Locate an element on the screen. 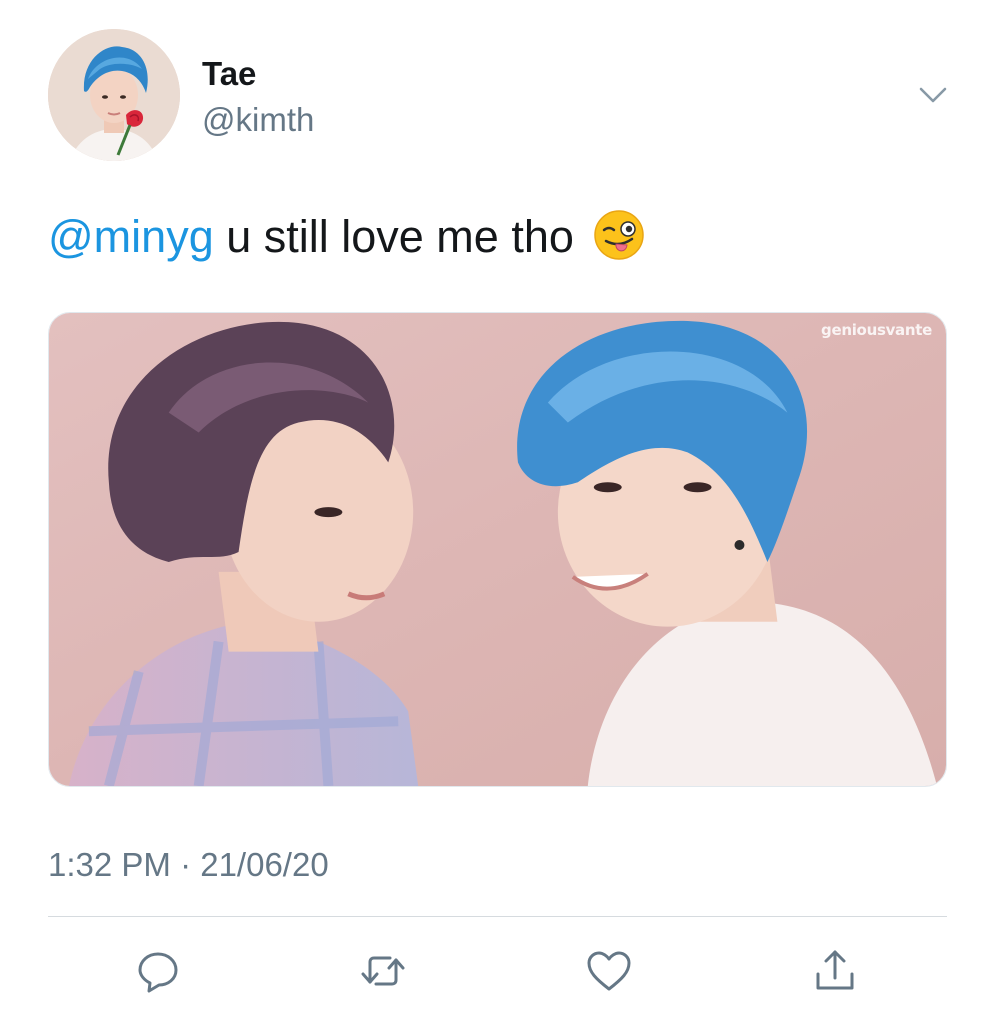  avatar-image is located at coordinates (114, 95).